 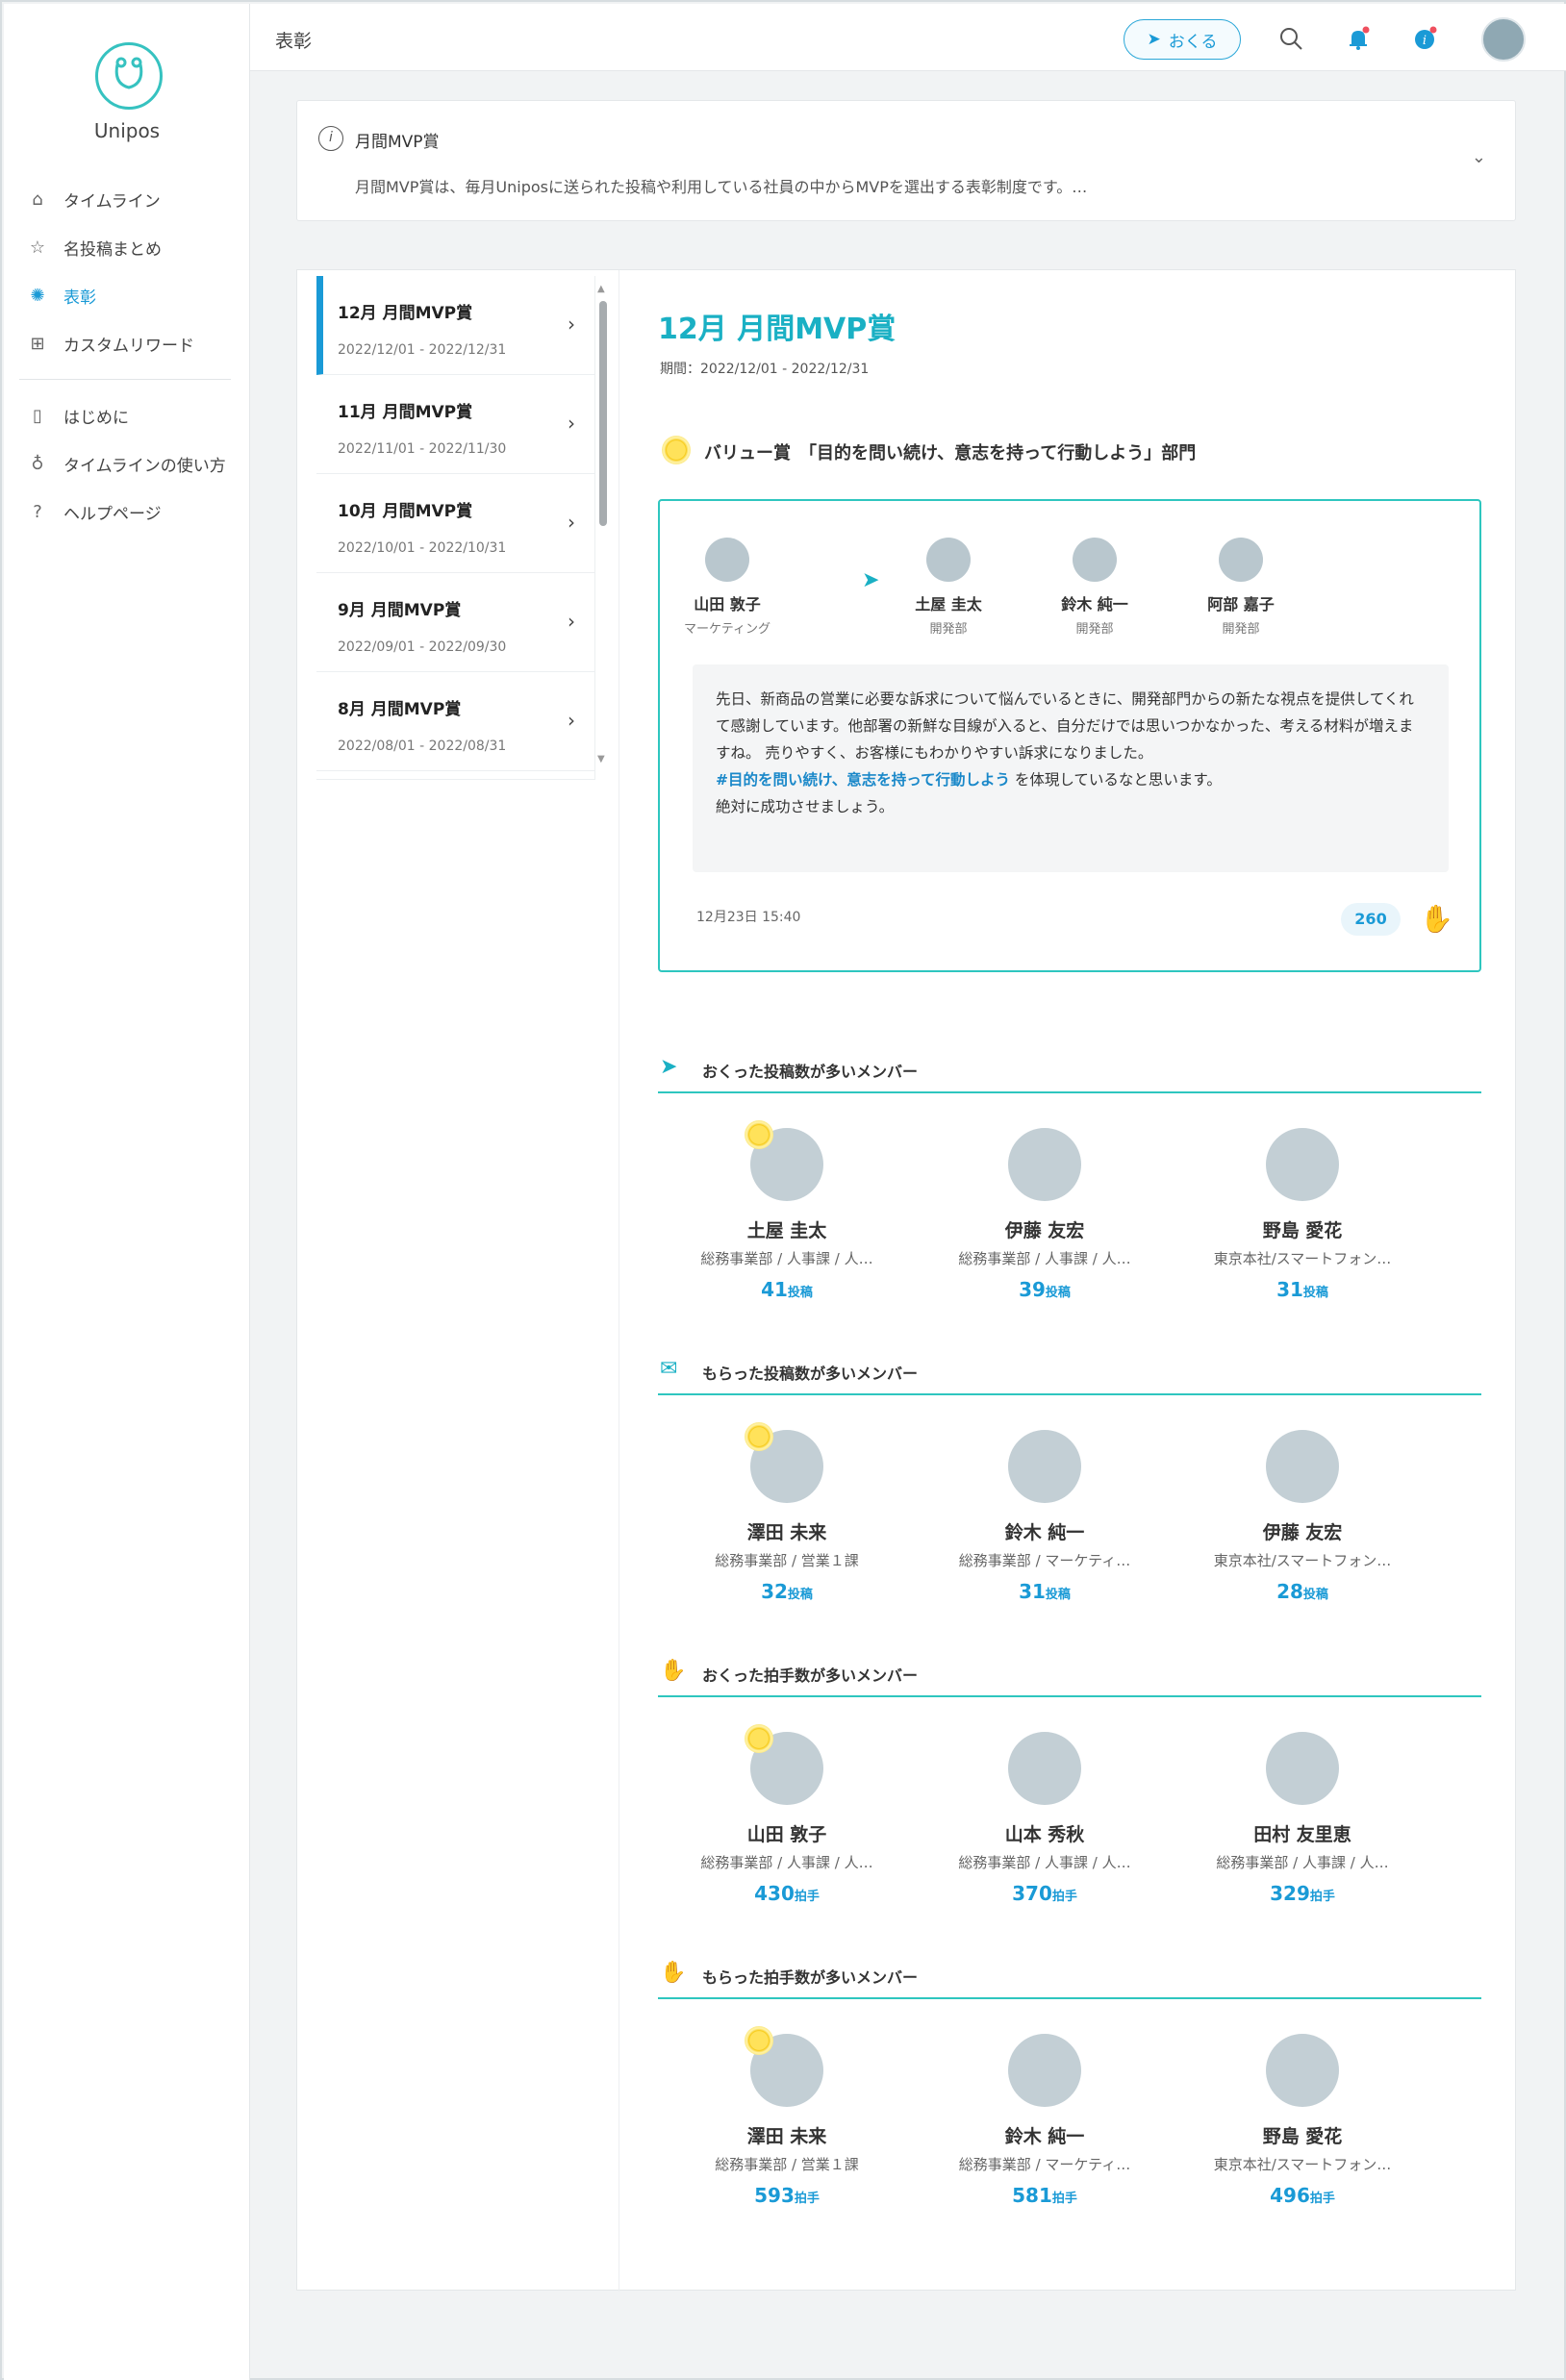 I want to click on month-item-december: 12月 月間MVP賞 2022/12/01 - 2022/12/31 ›, so click(x=455, y=325).